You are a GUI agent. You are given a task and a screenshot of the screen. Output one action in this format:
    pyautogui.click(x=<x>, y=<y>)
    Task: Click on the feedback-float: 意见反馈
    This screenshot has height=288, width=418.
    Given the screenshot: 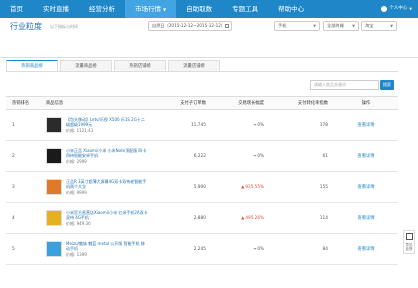 What is the action you would take?
    pyautogui.click(x=409, y=242)
    